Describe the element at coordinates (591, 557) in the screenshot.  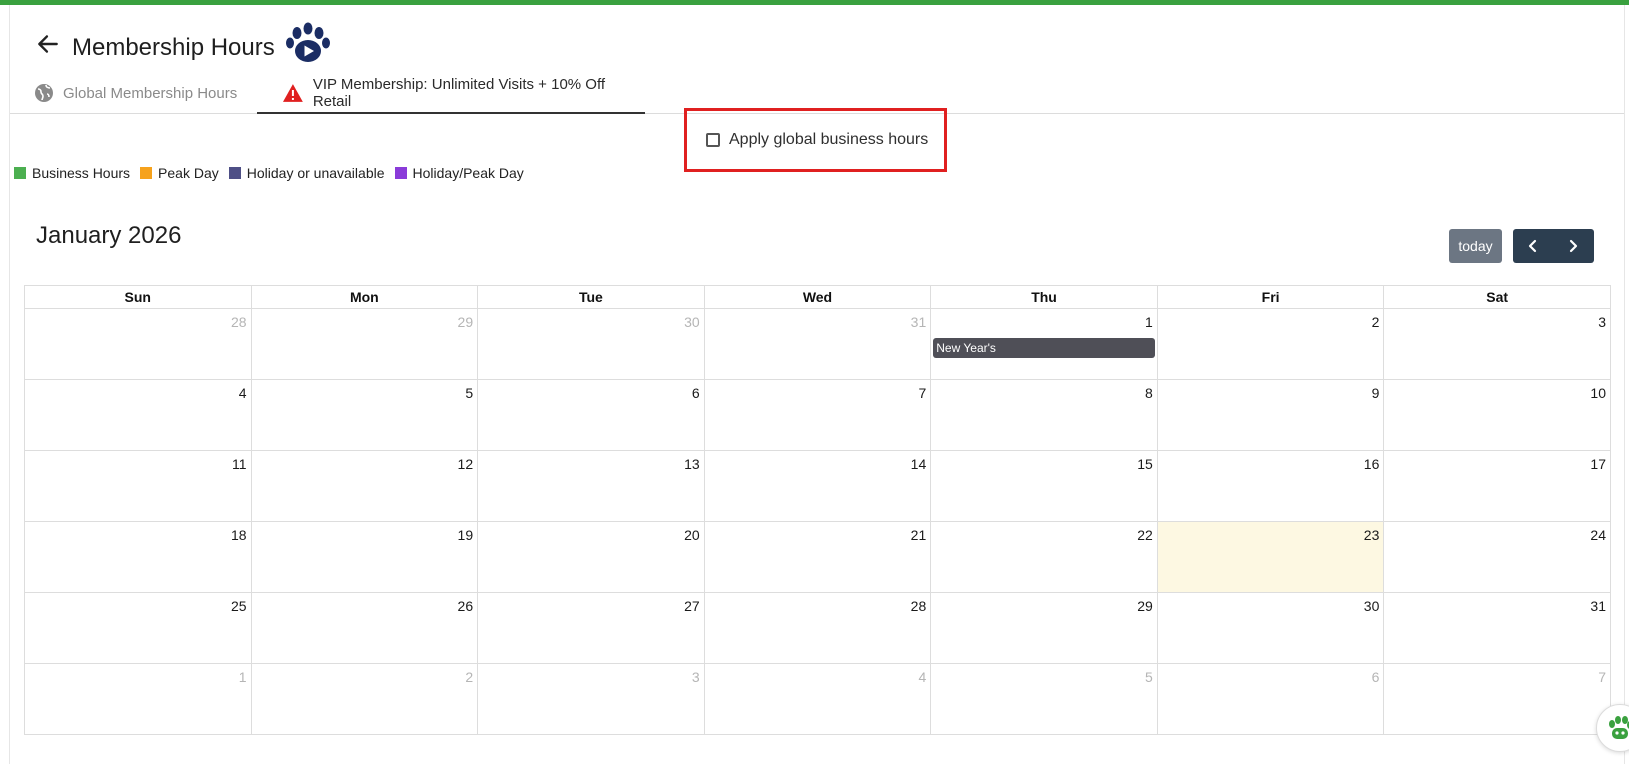
I see `day-cell: 20` at that location.